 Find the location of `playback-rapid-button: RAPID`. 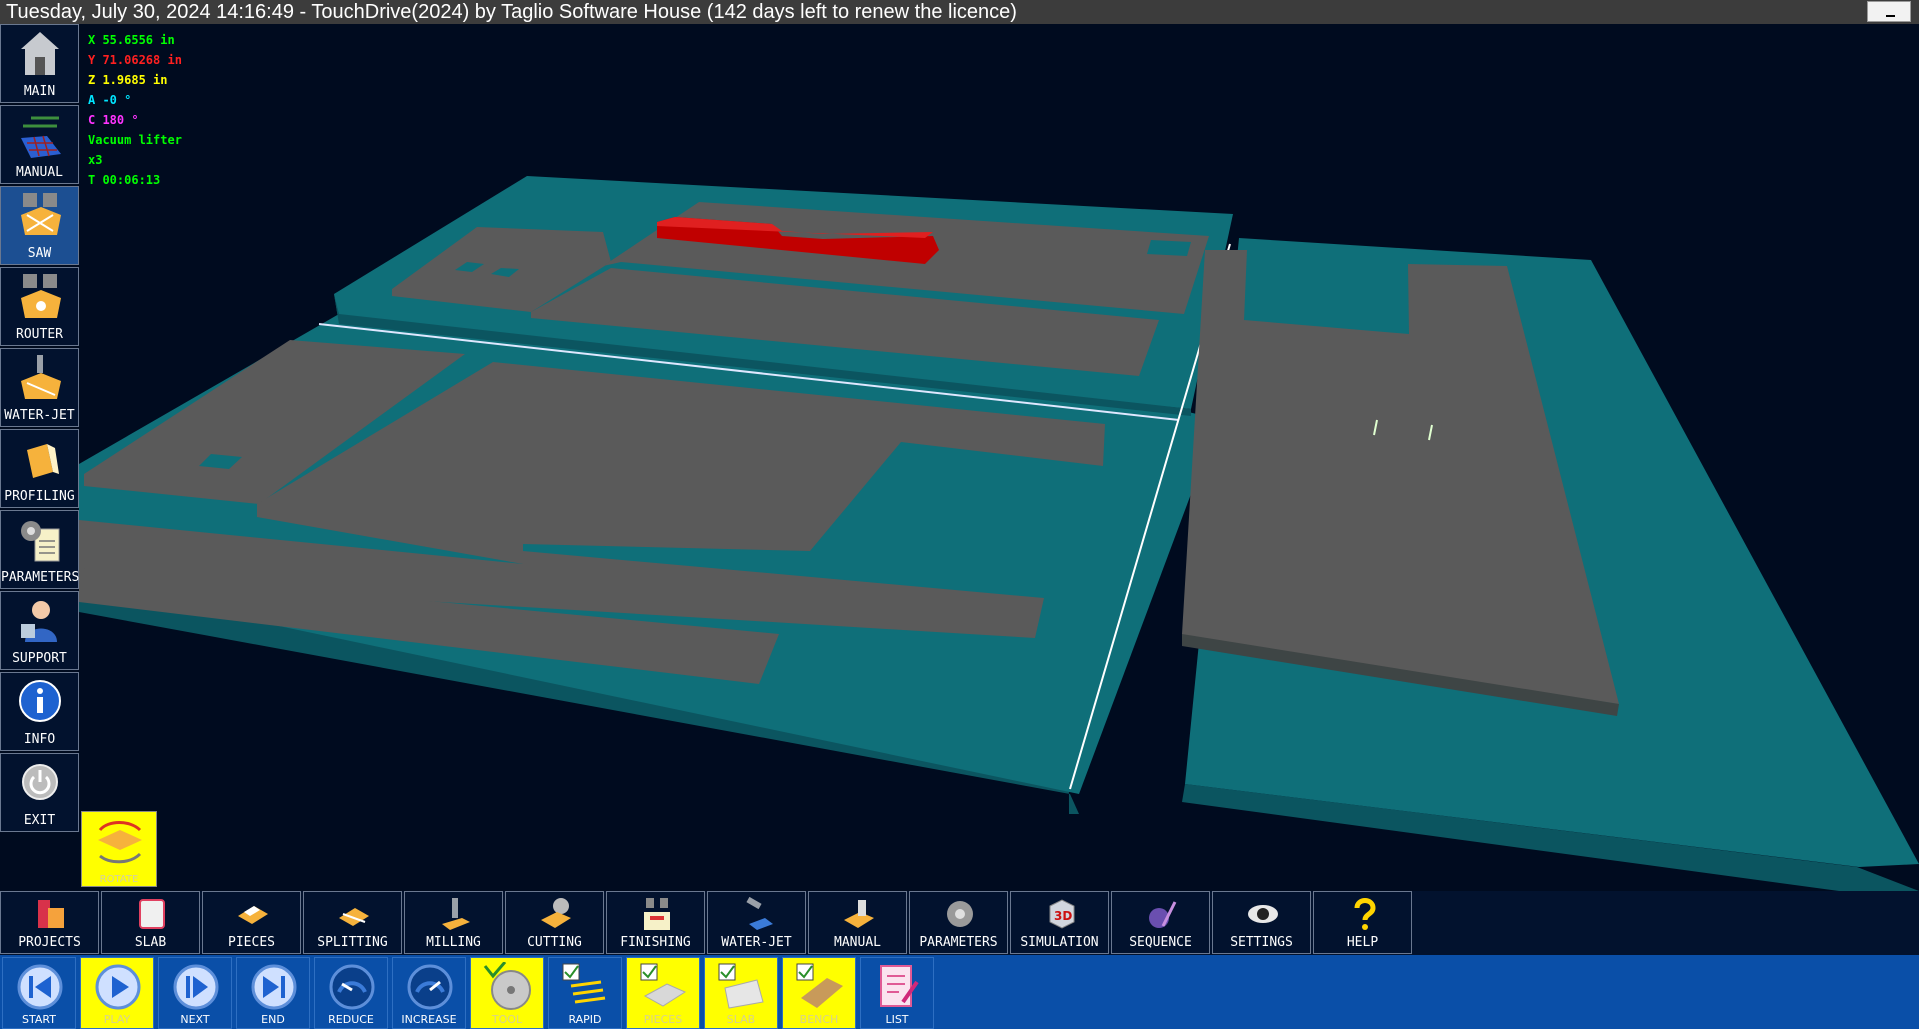

playback-rapid-button: RAPID is located at coordinates (585, 993).